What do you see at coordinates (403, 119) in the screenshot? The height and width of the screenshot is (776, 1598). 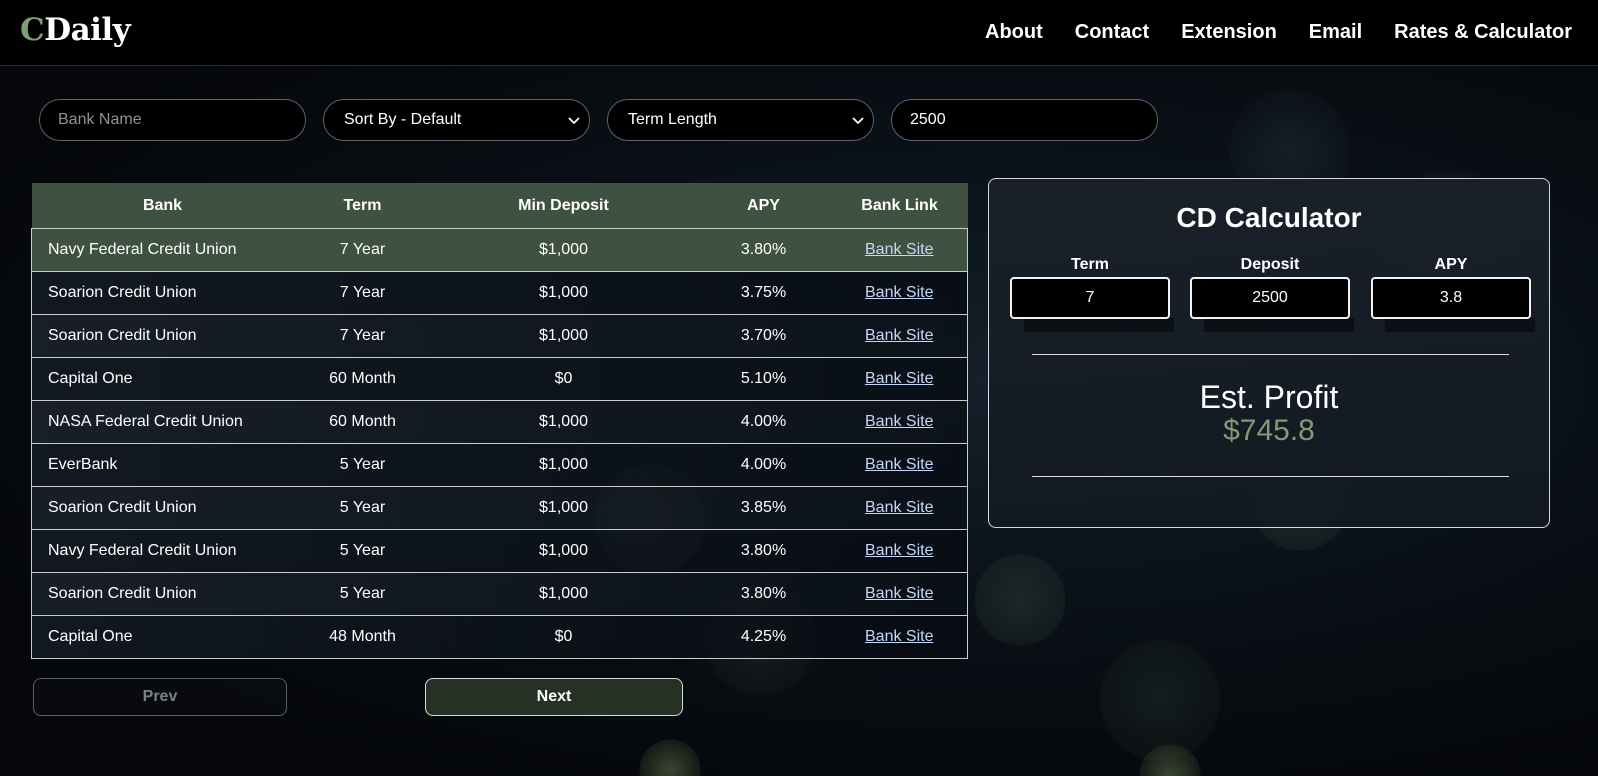 I see `sort-by-value: Sort By - Default` at bounding box center [403, 119].